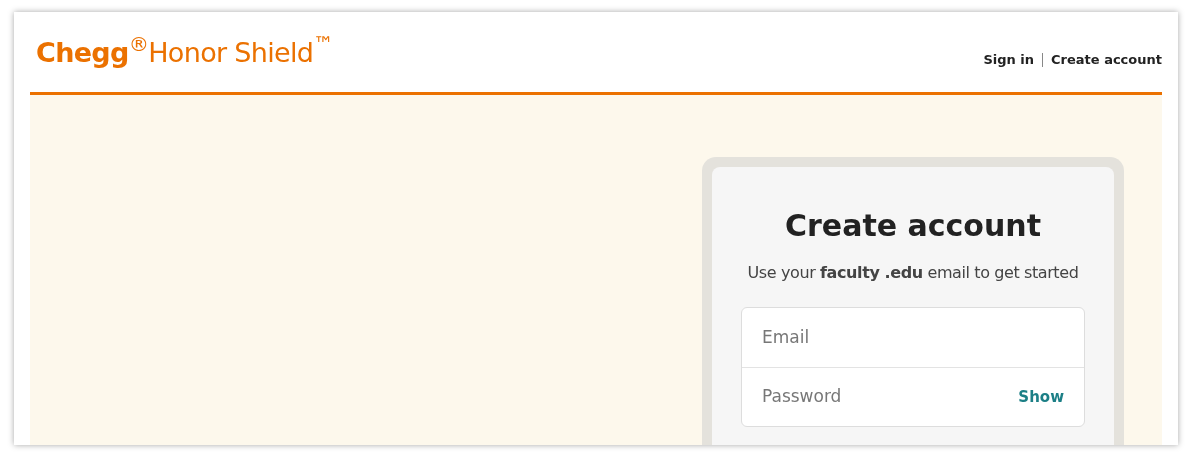 This screenshot has height=455, width=1188. I want to click on card-title: Create account, so click(913, 226).